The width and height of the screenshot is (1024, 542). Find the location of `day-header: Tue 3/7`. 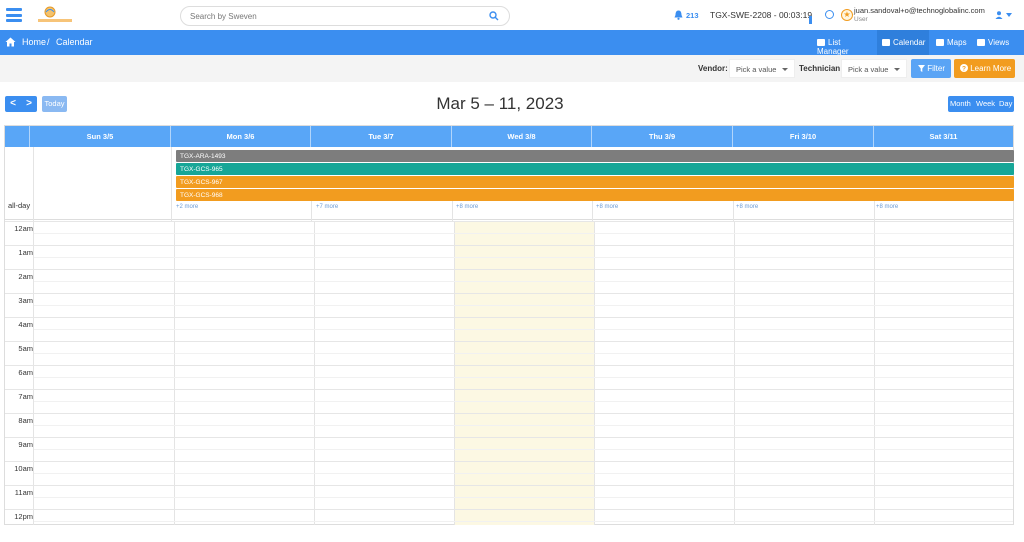

day-header: Tue 3/7 is located at coordinates (381, 136).